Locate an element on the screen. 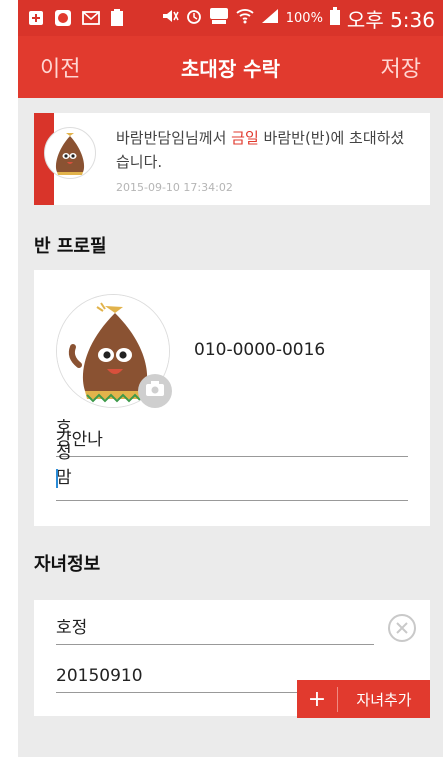 The image size is (443, 757). nickname-field-value: 호정맘 is located at coordinates (64, 453).